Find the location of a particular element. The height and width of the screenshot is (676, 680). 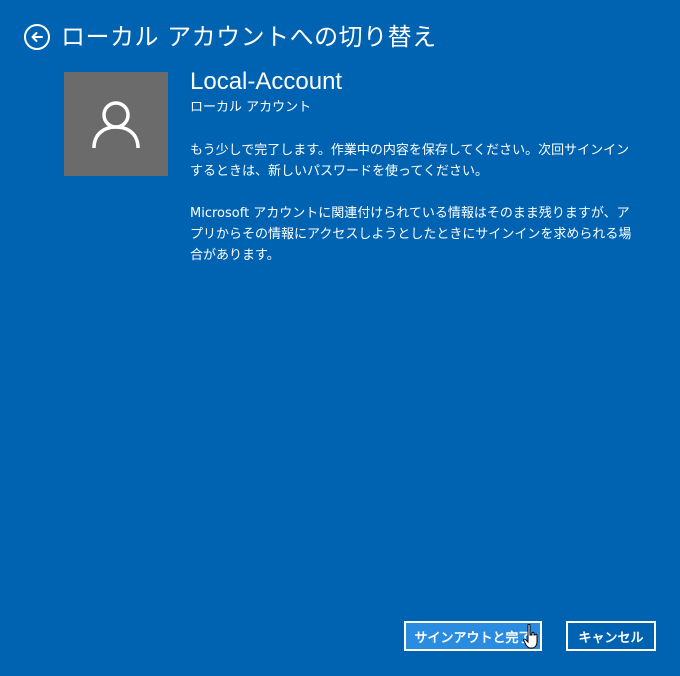

back-button is located at coordinates (37, 37).